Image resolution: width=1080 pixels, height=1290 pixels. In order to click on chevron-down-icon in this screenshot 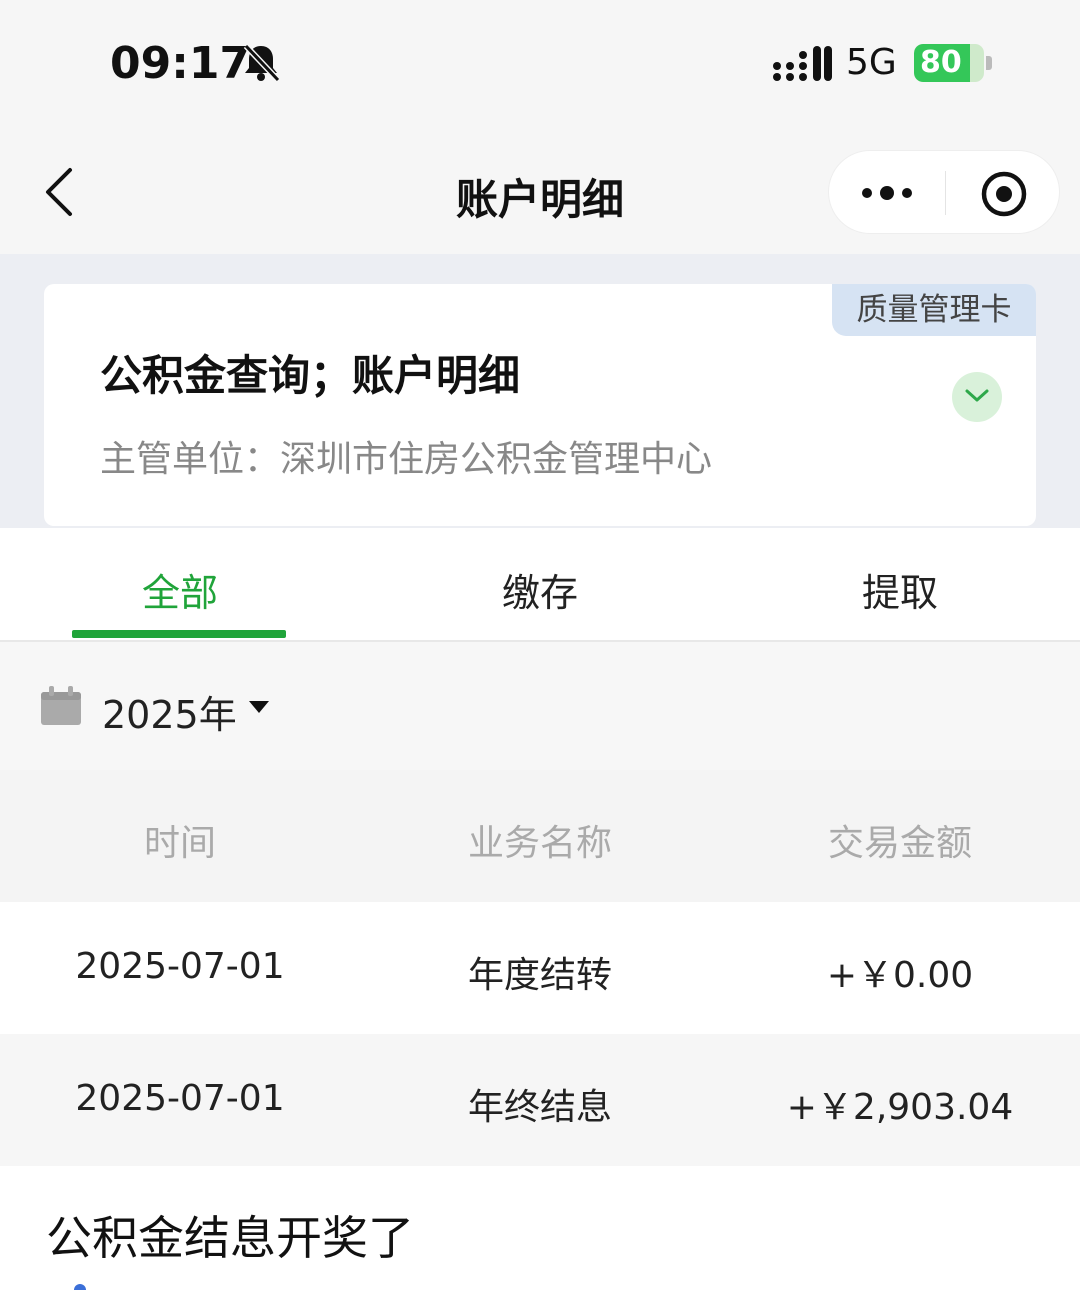, I will do `click(977, 395)`.